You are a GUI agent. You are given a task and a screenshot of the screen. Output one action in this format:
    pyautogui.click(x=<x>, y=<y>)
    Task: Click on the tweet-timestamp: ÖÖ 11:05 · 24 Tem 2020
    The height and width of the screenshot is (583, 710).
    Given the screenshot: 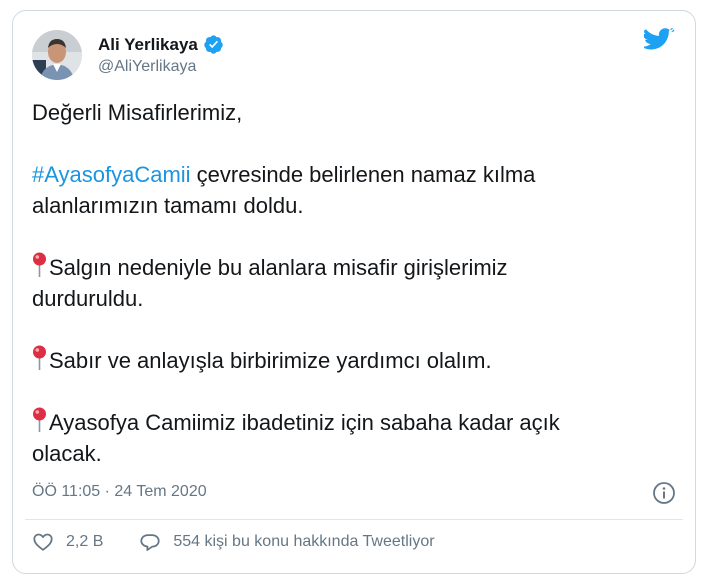 What is the action you would take?
    pyautogui.click(x=119, y=492)
    